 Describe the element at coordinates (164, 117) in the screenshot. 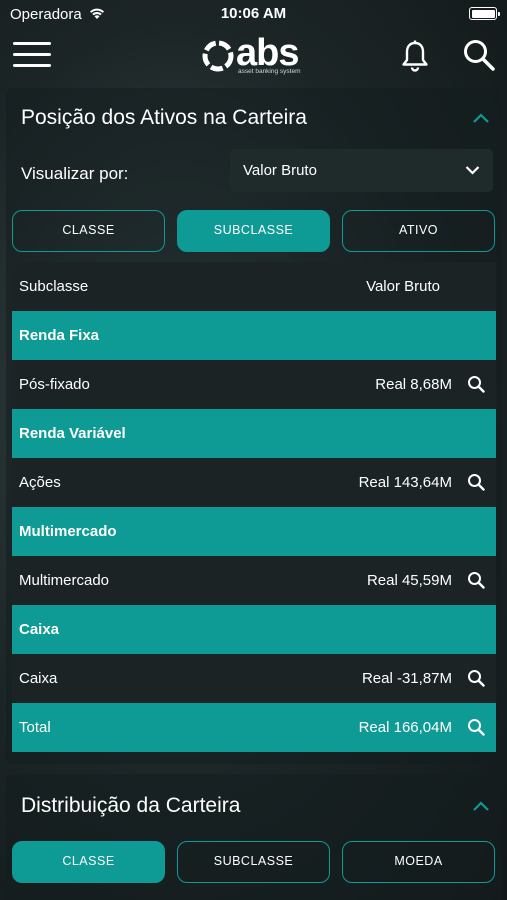

I see `card-title: Posição dos Ativos na Carteira` at that location.